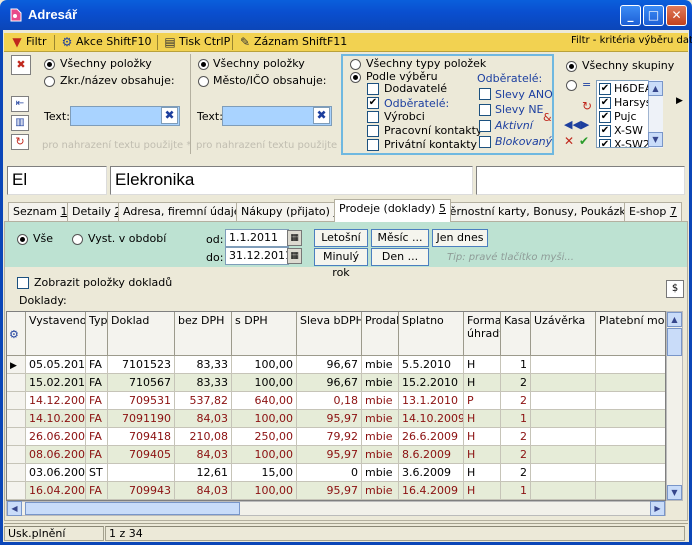  Describe the element at coordinates (203, 419) in the screenshot. I see `table-cell: 84,03` at that location.